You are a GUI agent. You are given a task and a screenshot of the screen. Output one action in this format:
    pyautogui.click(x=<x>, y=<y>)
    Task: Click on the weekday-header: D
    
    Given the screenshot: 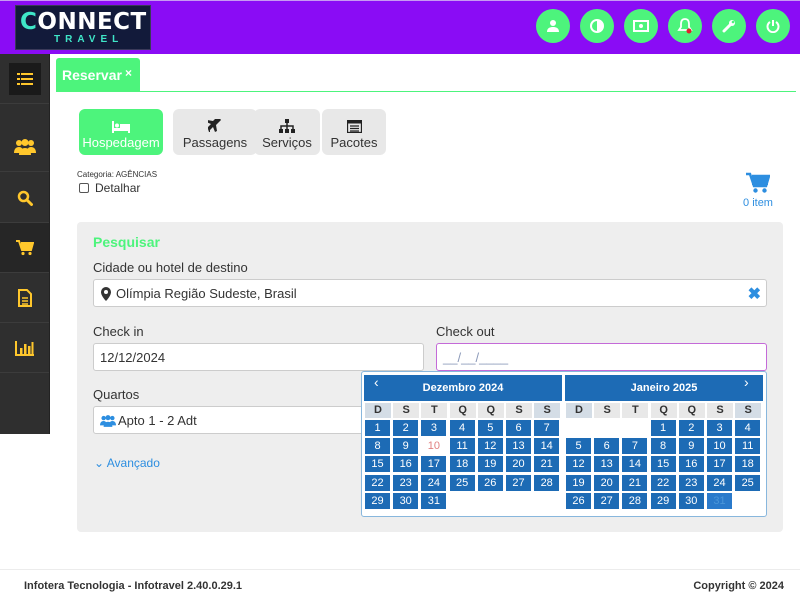 What is the action you would take?
    pyautogui.click(x=378, y=410)
    